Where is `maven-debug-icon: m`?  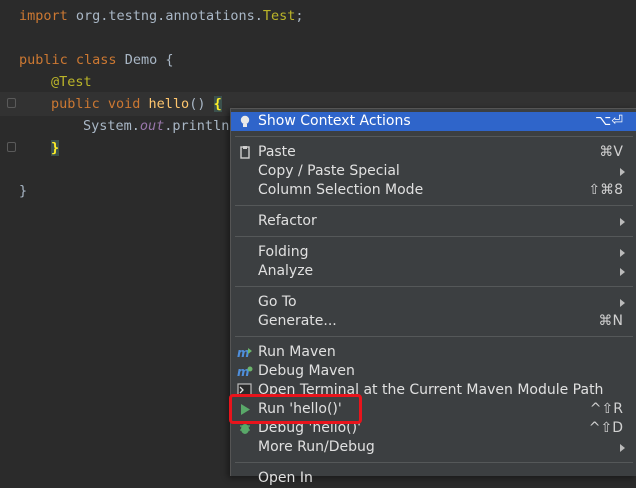 maven-debug-icon: m is located at coordinates (245, 371).